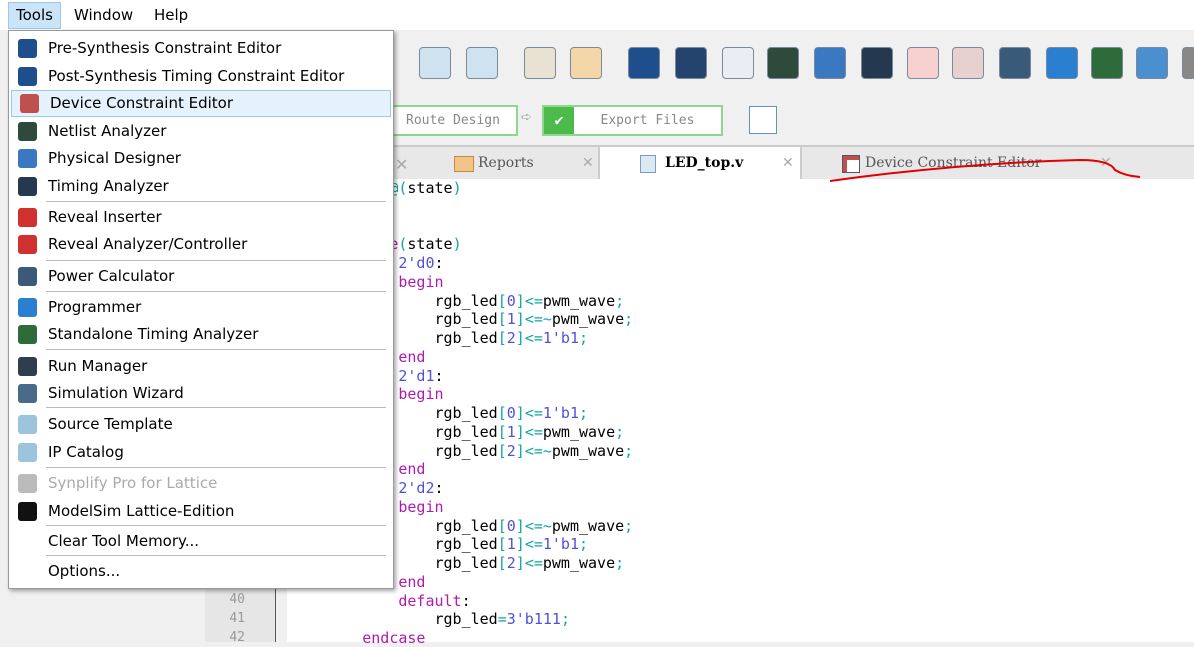 This screenshot has width=1194, height=647. Describe the element at coordinates (196, 76) in the screenshot. I see `menu-item-label: Post-Synthesis Timing Constraint Editor` at that location.